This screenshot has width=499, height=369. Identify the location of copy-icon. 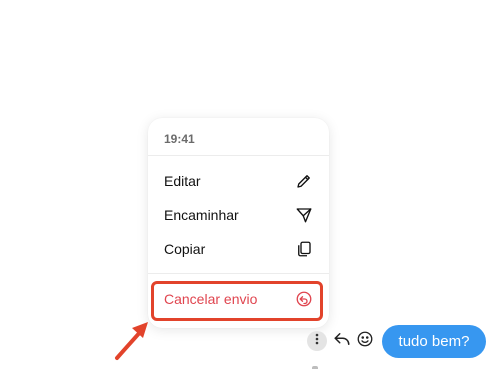
(304, 249).